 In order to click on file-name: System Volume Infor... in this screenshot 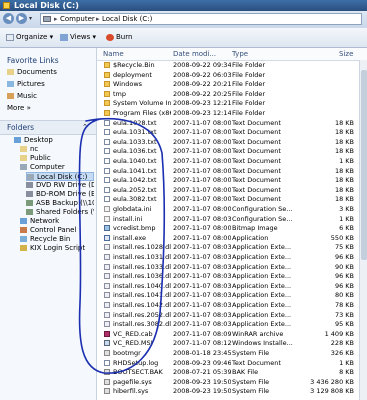, I will do `click(142, 103)`.